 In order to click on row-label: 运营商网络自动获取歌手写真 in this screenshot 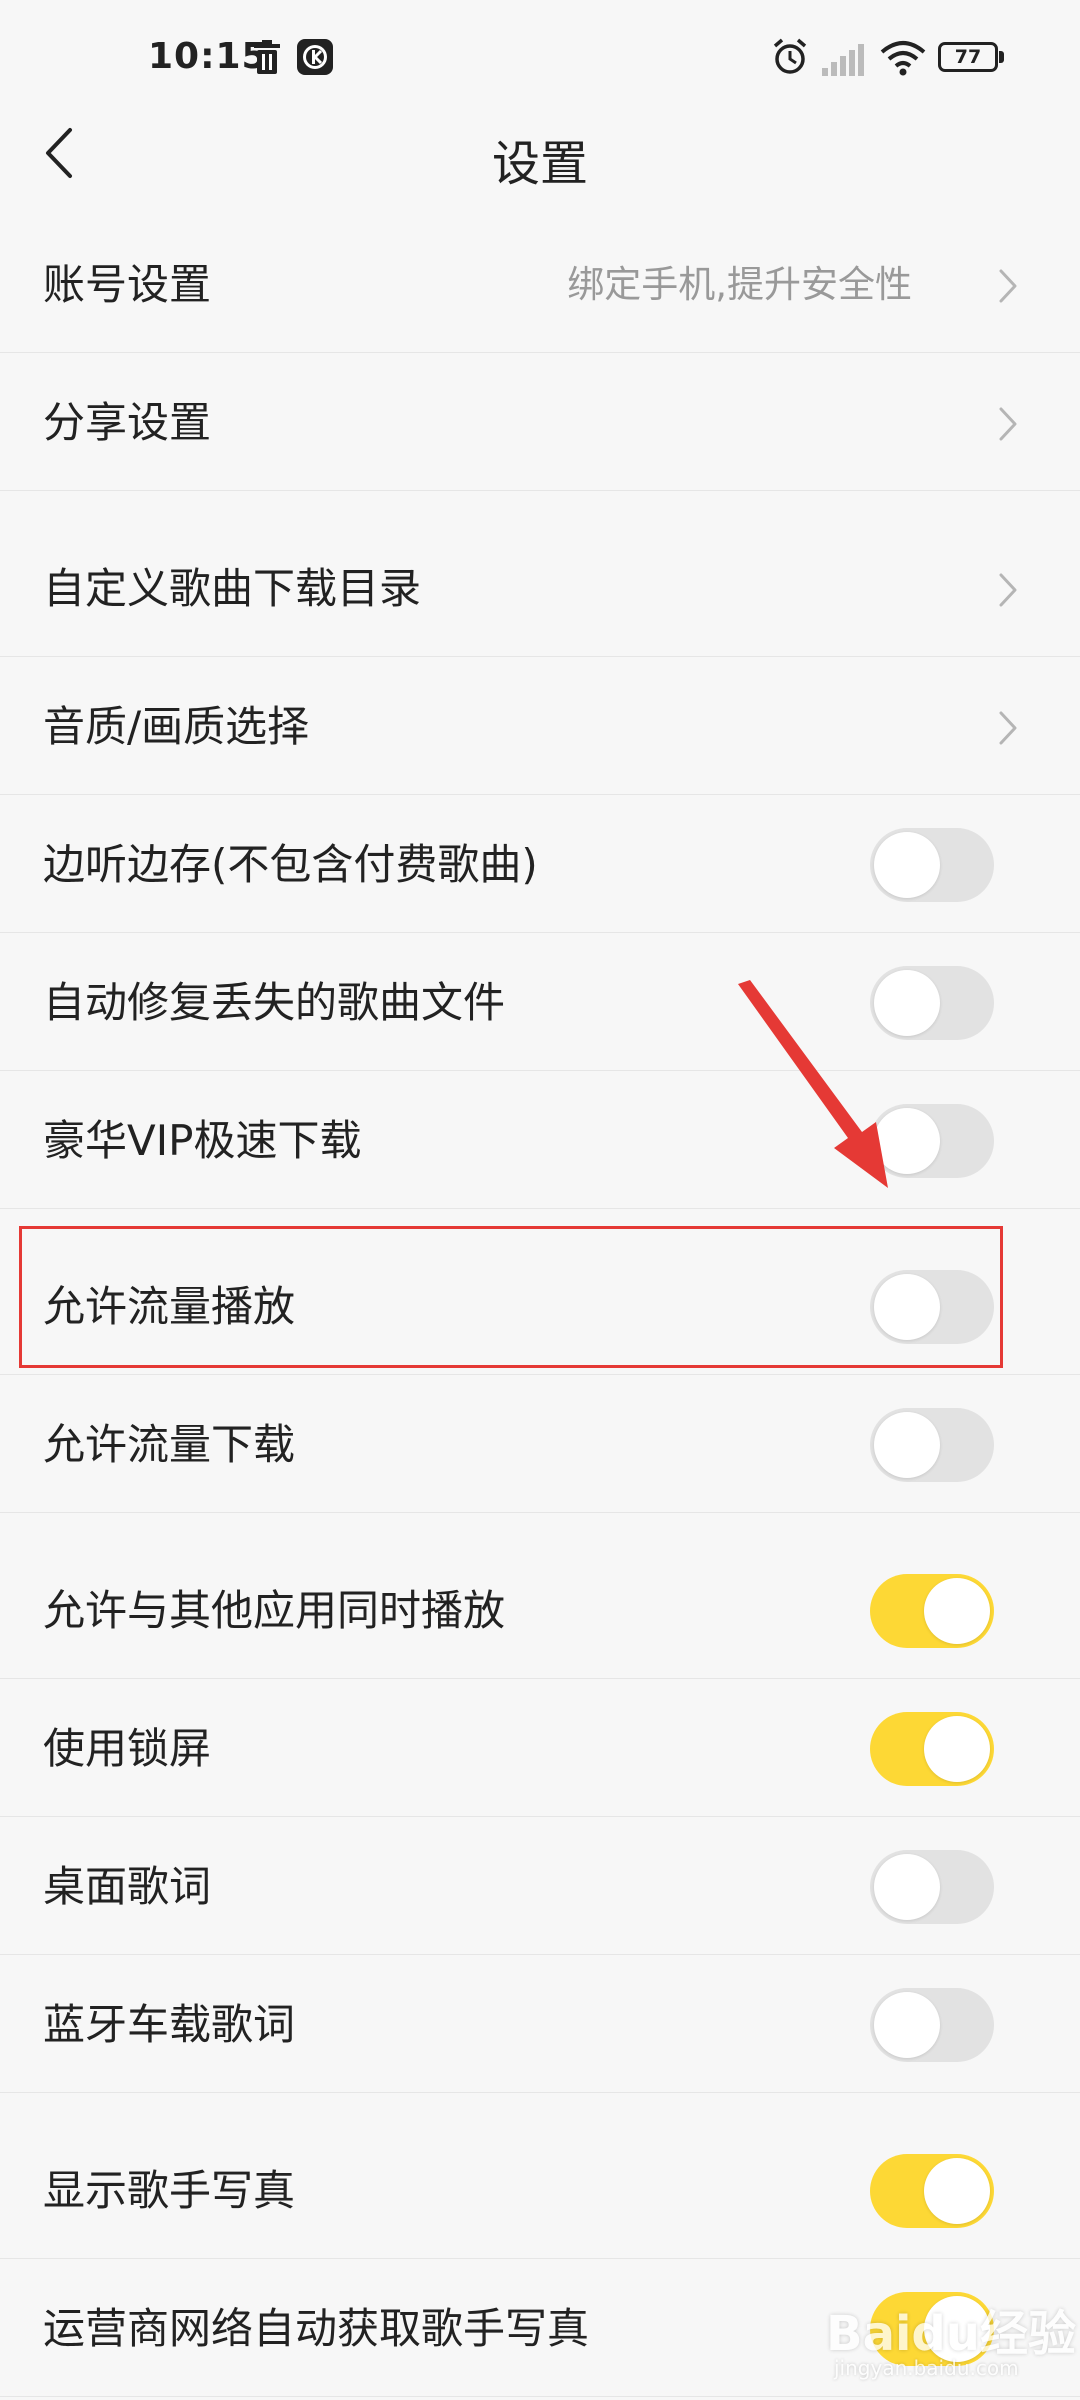, I will do `click(316, 2328)`.